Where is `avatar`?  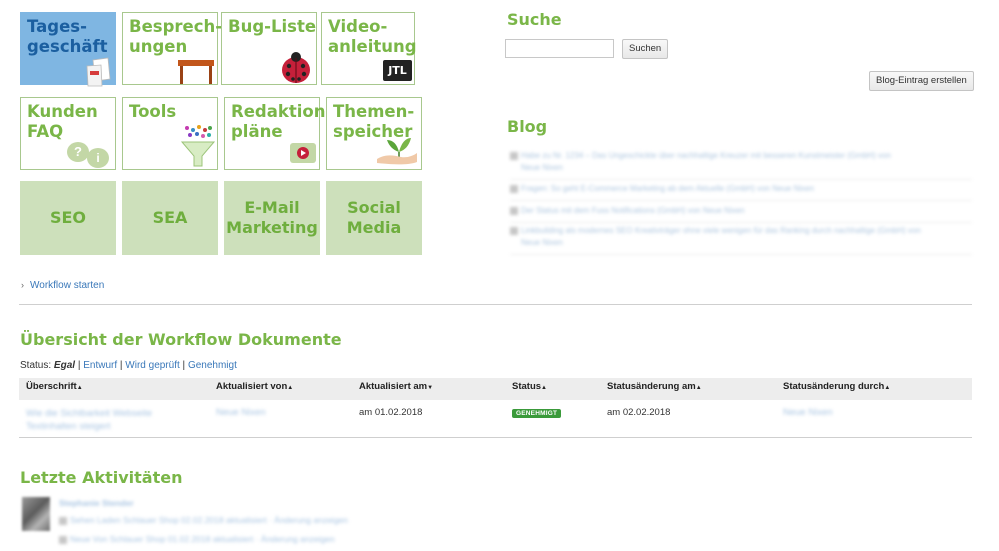 avatar is located at coordinates (36, 514).